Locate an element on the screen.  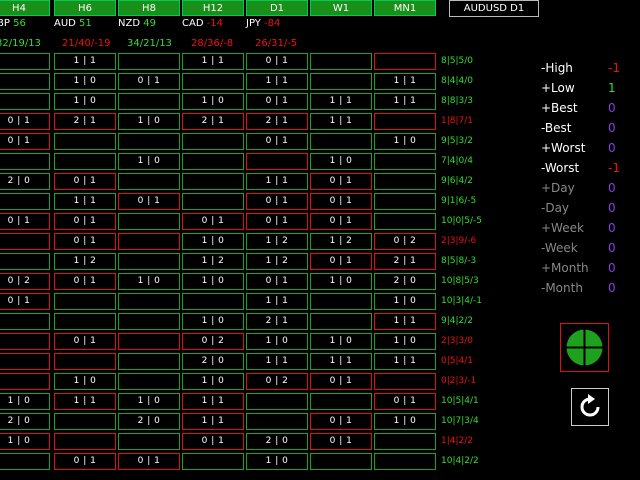
symbol-button: AUDUSD D1 is located at coordinates (494, 8).